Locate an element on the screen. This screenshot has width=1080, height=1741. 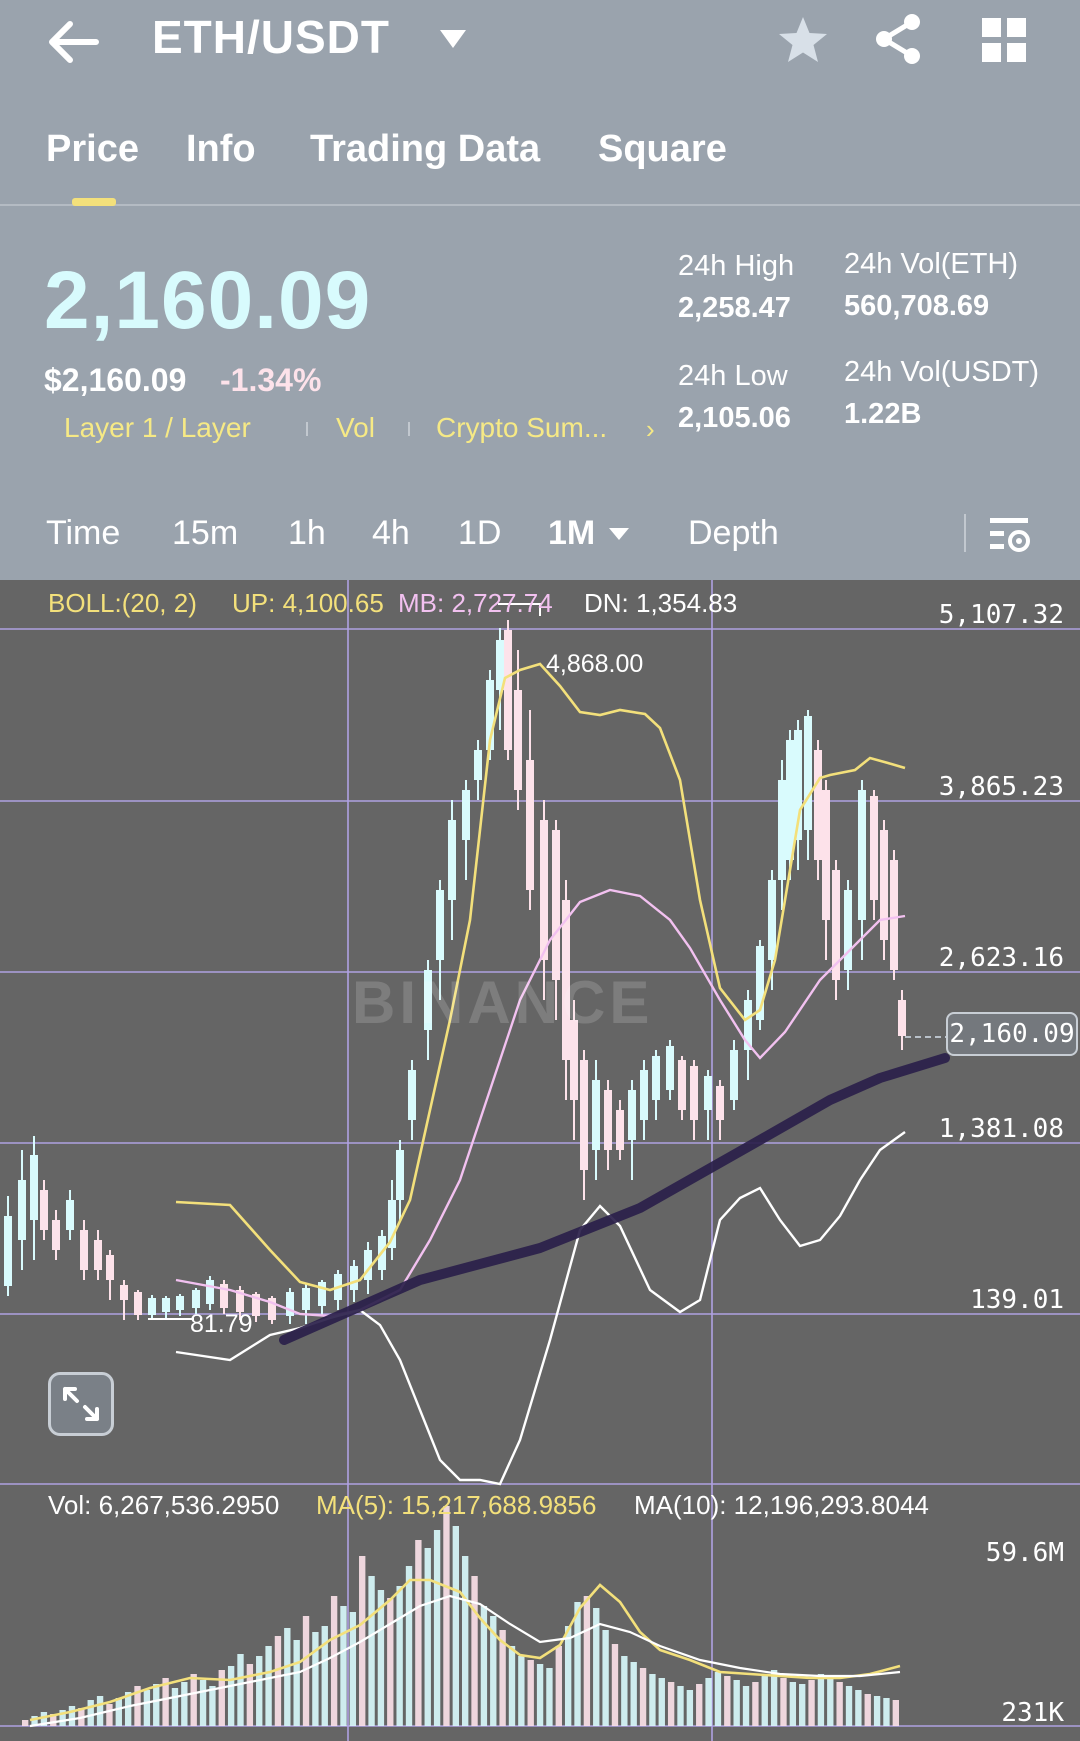
low-value: 2,105.06 is located at coordinates (734, 418).